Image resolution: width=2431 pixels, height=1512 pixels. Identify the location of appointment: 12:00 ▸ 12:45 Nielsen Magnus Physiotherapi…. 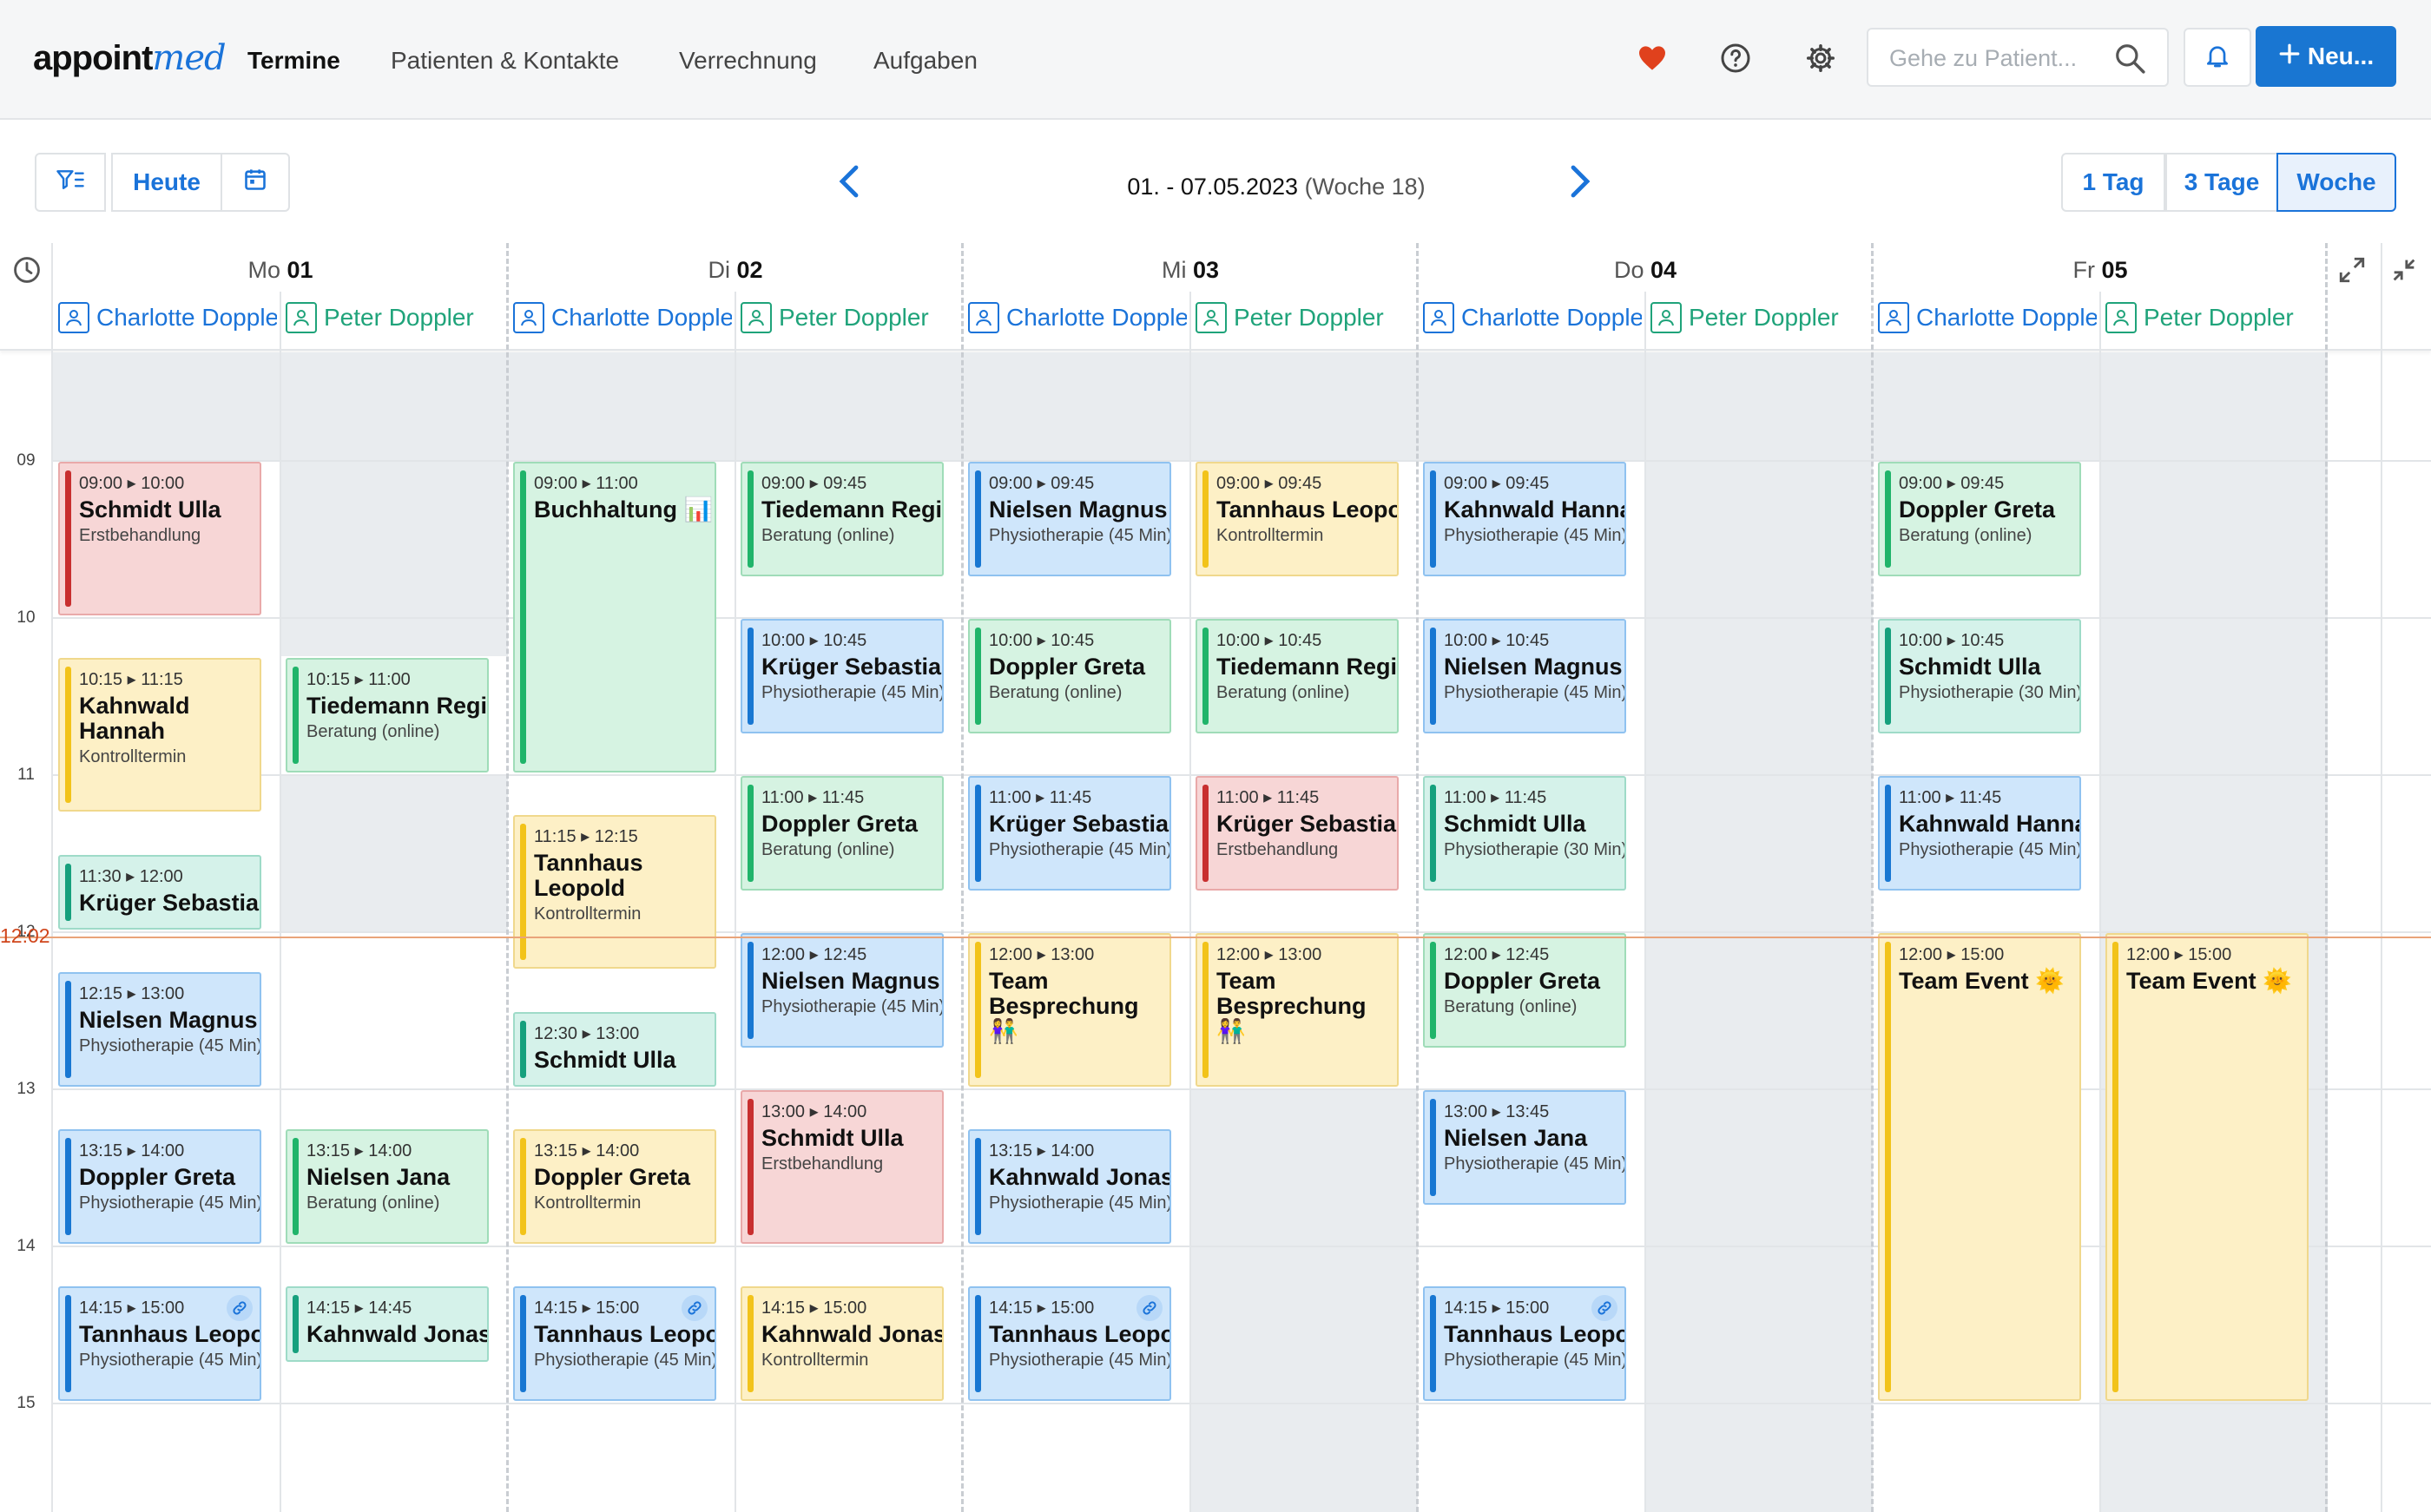
(842, 990).